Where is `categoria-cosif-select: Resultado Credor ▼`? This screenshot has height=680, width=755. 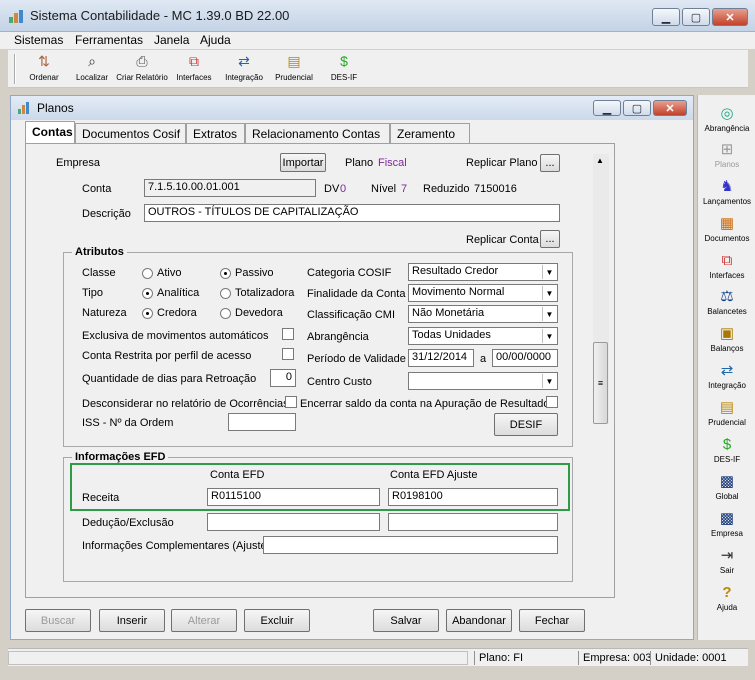
categoria-cosif-select: Resultado Credor ▼ is located at coordinates (483, 272).